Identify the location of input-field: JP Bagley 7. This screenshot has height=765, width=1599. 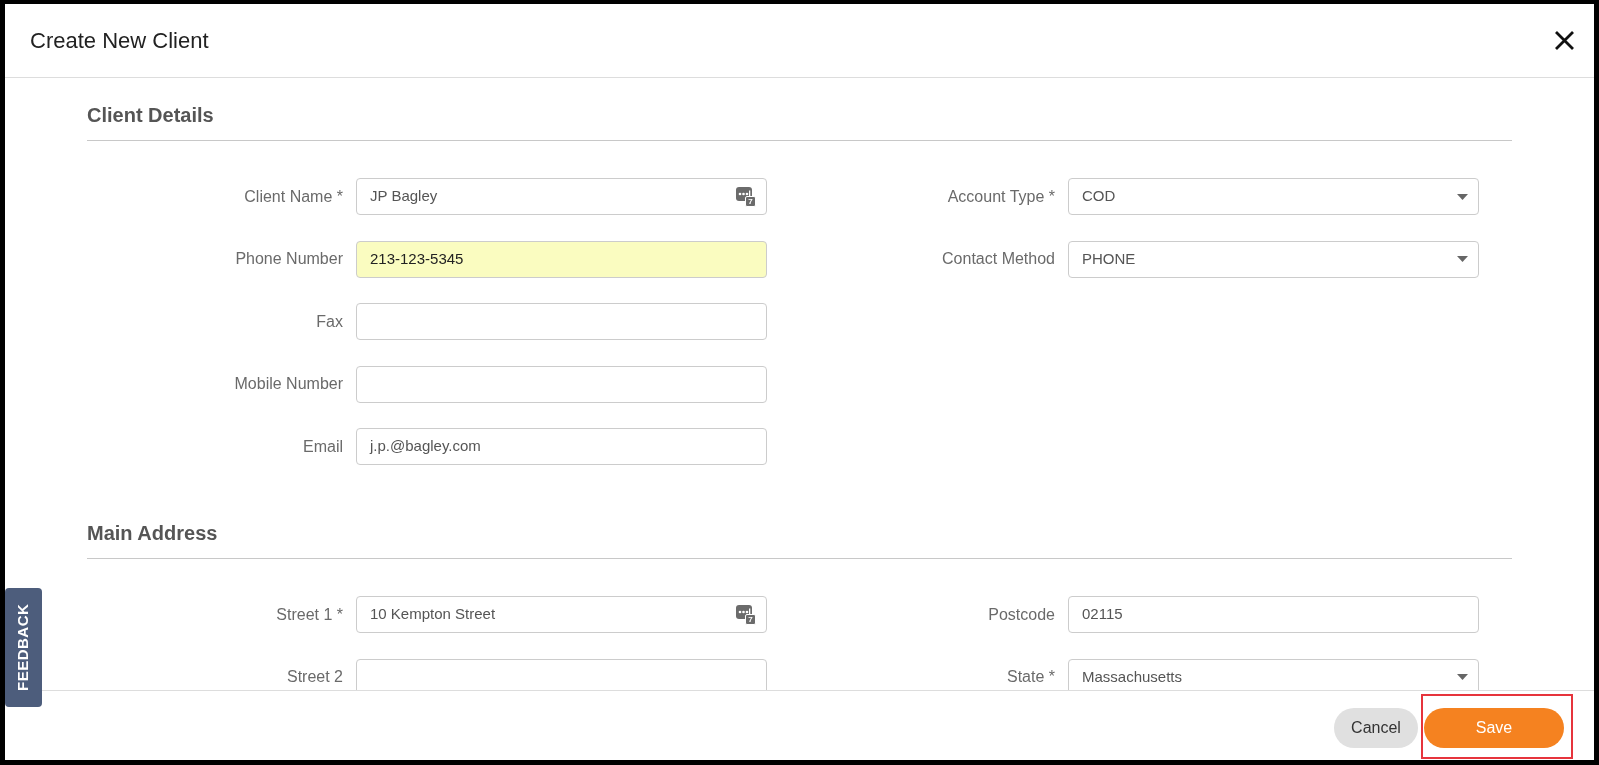
(561, 196).